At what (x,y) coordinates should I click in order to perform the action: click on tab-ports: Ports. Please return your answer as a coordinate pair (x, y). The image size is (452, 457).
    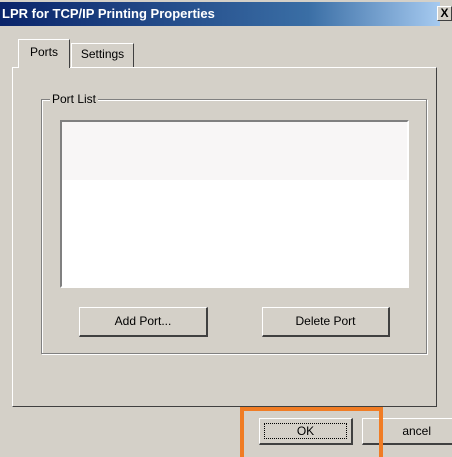
    Looking at the image, I should click on (44, 53).